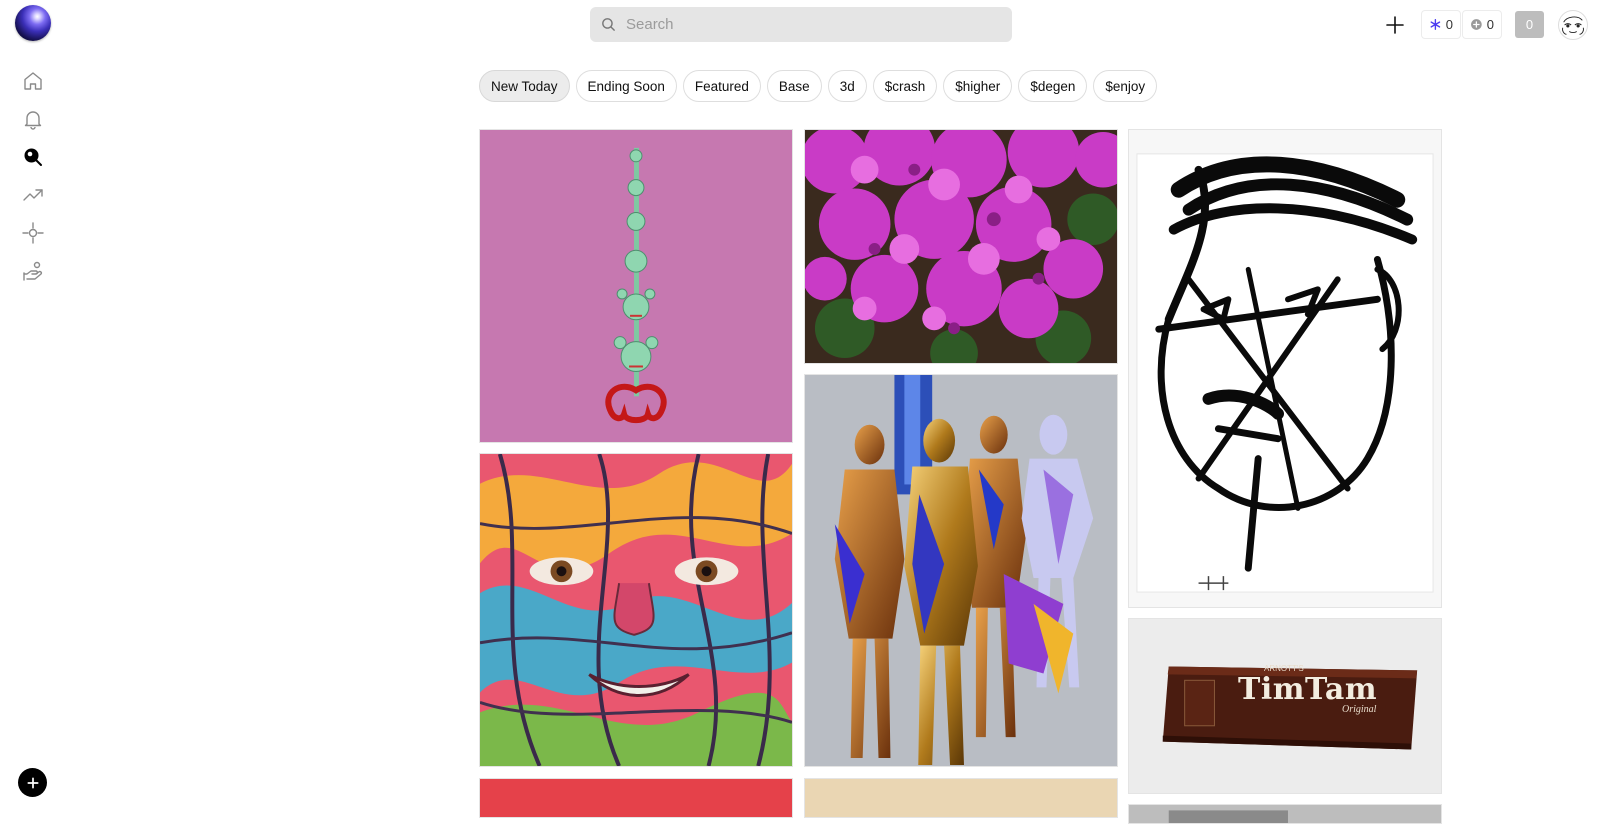  I want to click on notification-count: 0, so click(1449, 24).